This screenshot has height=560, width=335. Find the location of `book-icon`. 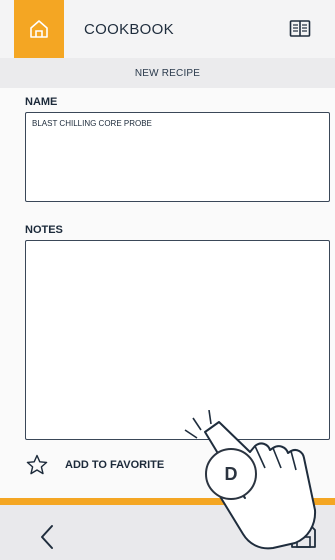

book-icon is located at coordinates (300, 28).